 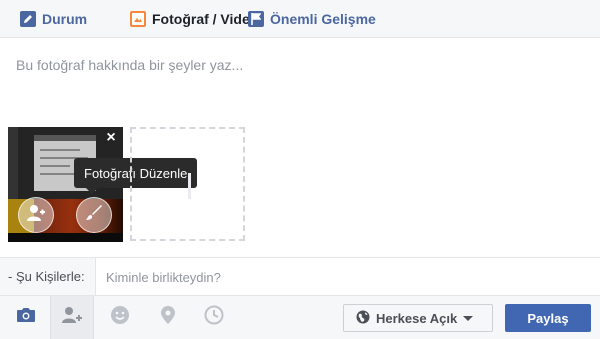 I want to click on privacy-selector: Herkese Açık, so click(x=418, y=318).